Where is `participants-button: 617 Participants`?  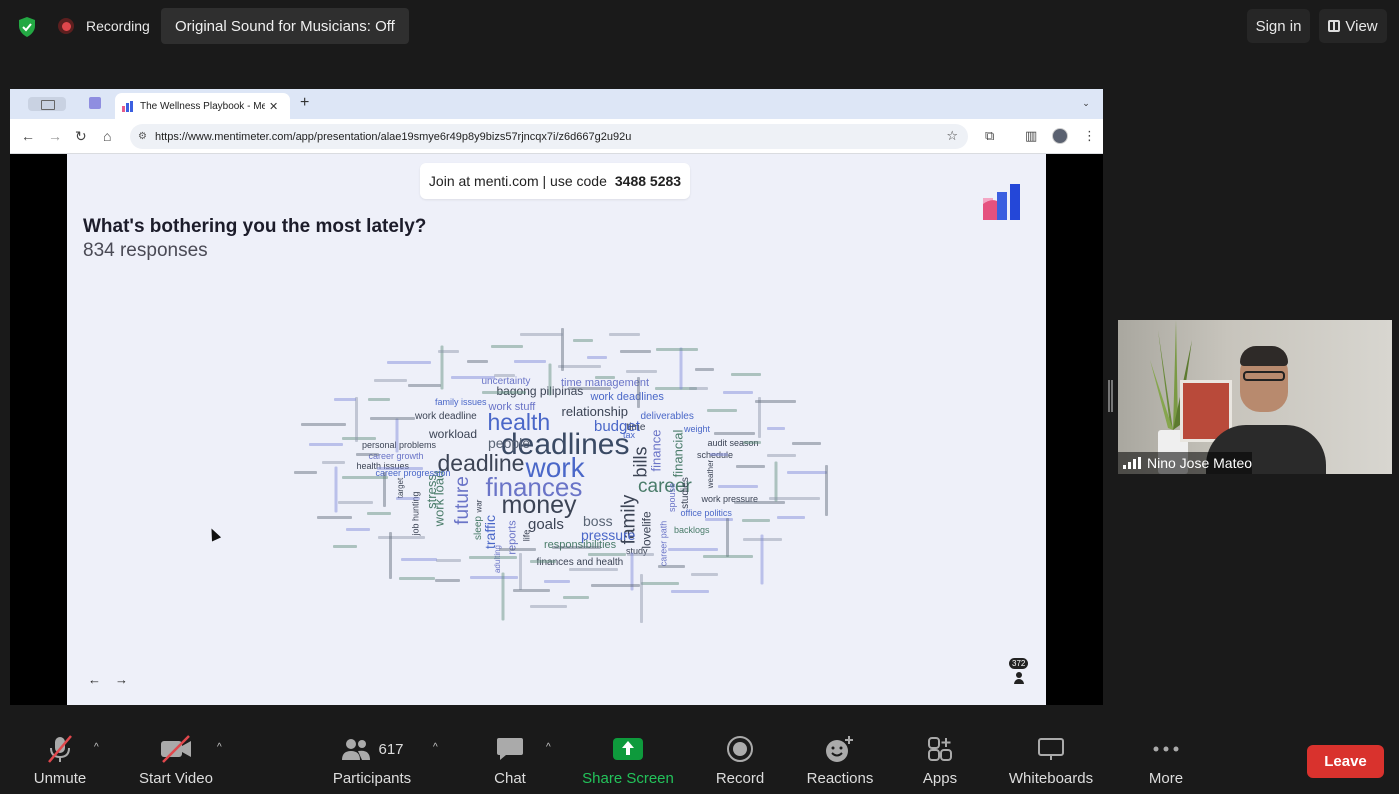 participants-button: 617 Participants is located at coordinates (372, 759).